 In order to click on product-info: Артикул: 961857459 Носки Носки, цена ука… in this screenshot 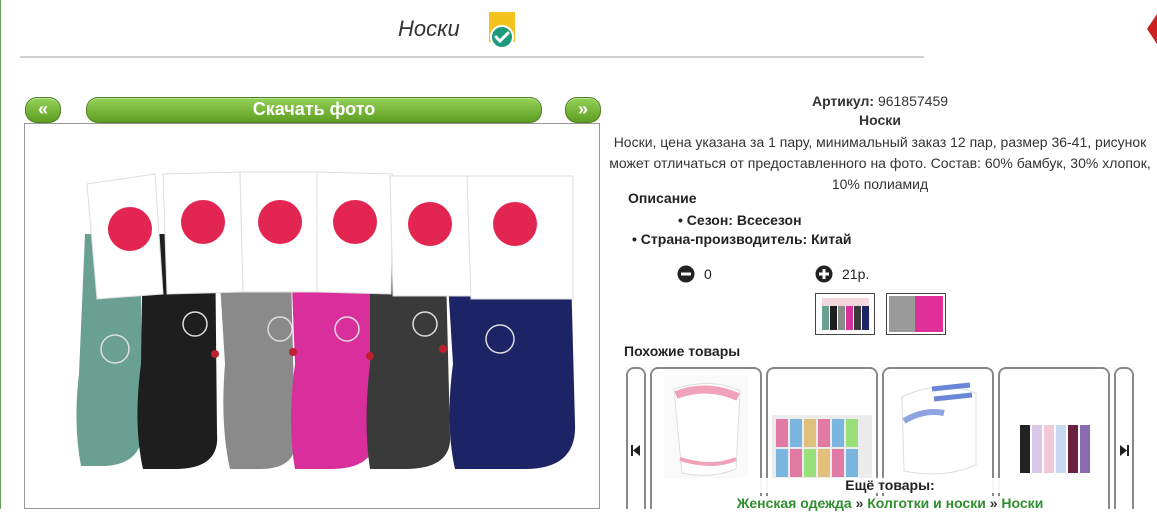, I will do `click(880, 143)`.